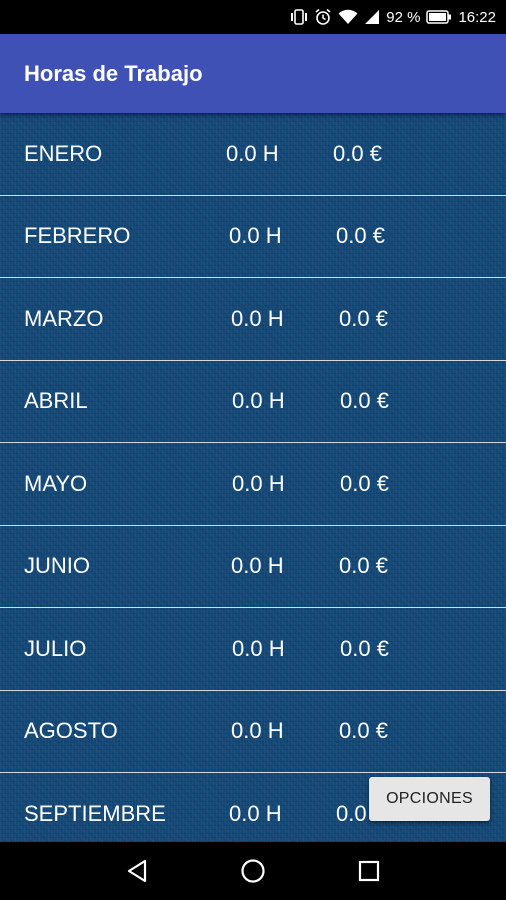 The height and width of the screenshot is (900, 506). Describe the element at coordinates (56, 401) in the screenshot. I see `month-name: ABRIL` at that location.